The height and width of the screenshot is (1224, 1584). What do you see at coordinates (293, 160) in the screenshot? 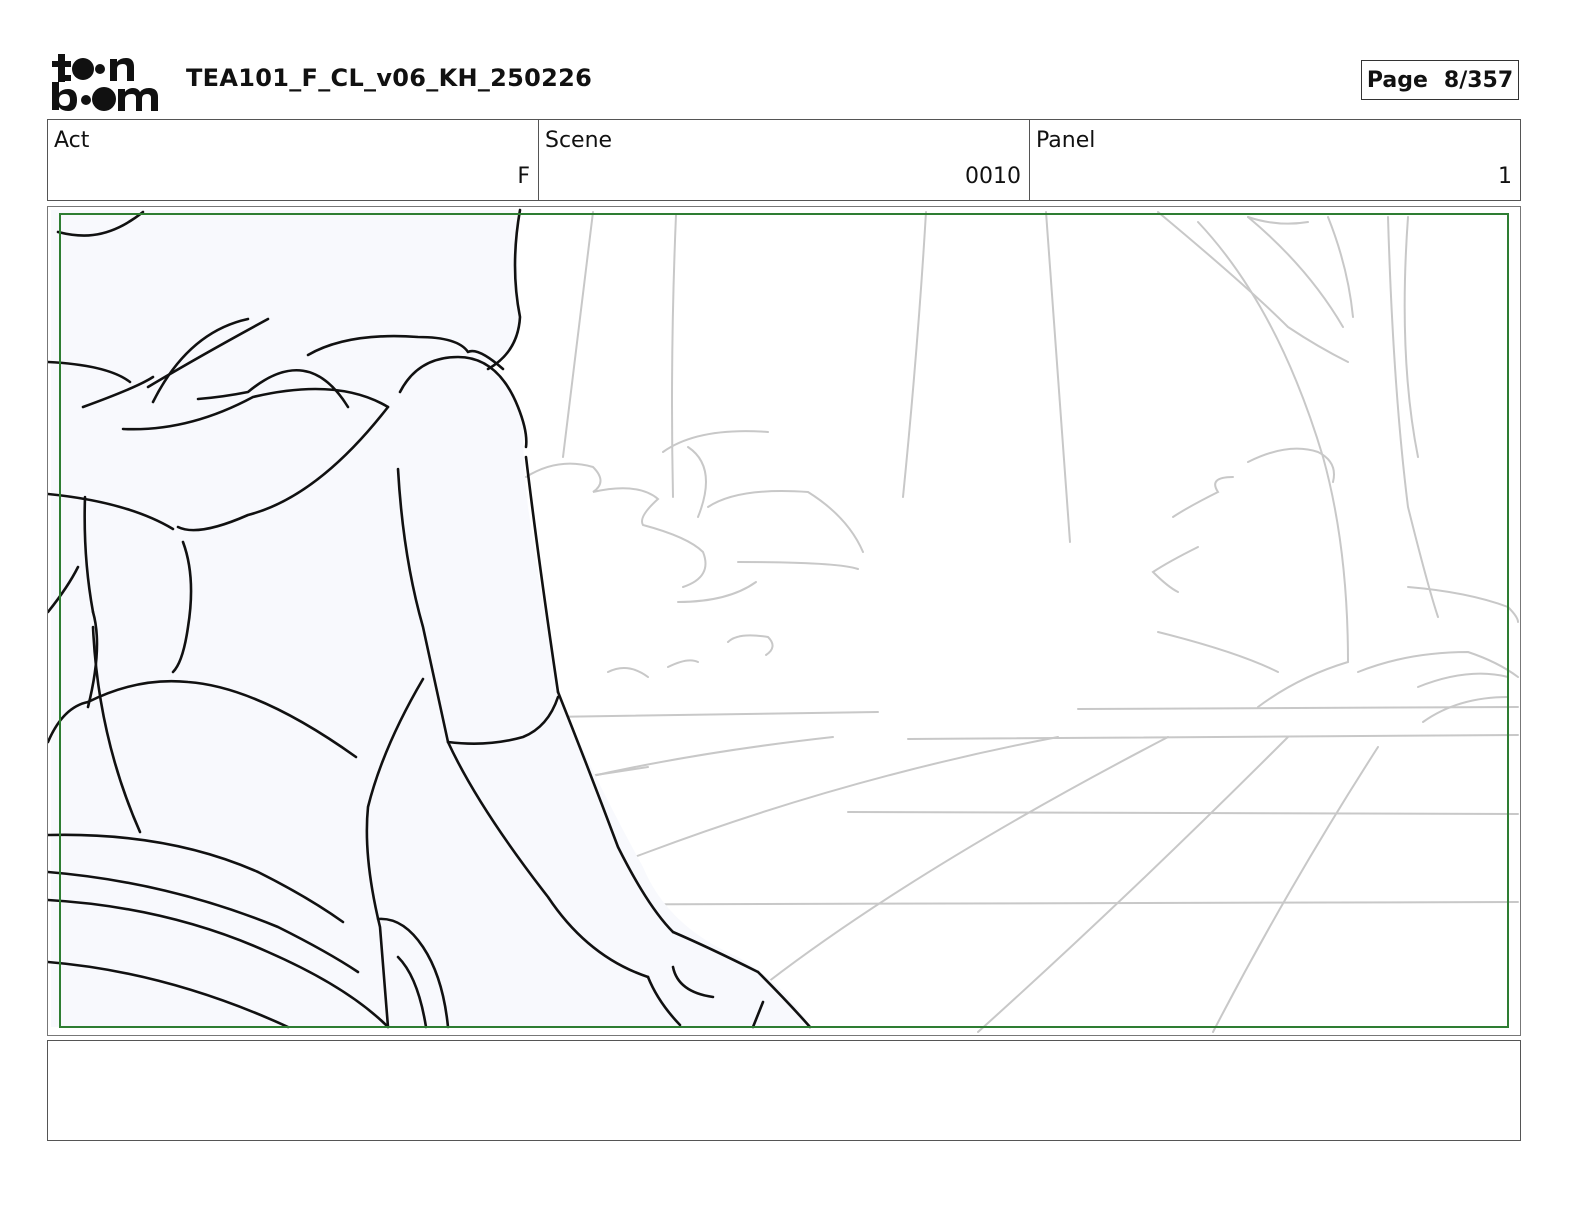
I see `act-cell: Act F` at bounding box center [293, 160].